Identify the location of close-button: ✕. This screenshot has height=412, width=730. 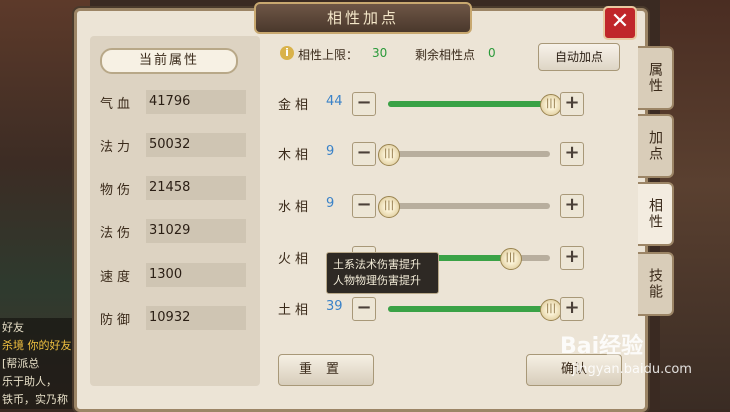
(620, 23).